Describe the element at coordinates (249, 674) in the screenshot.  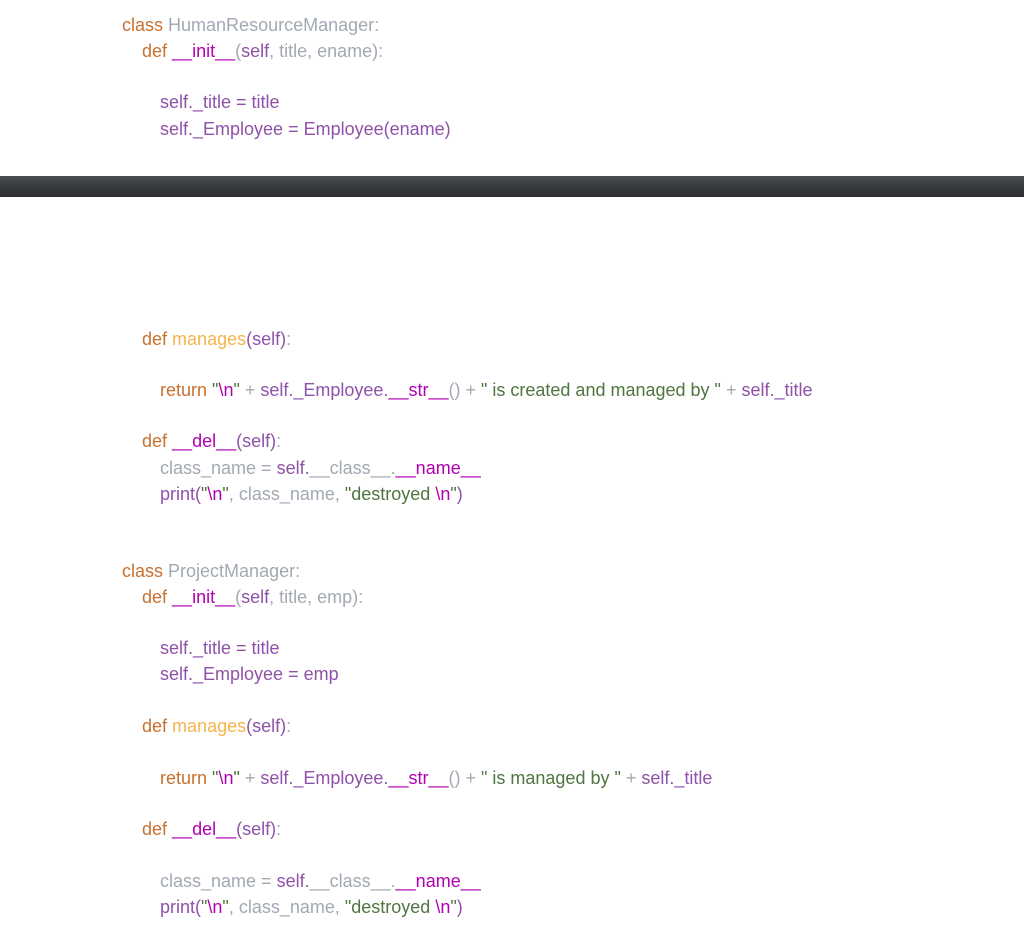
I see `code-line-assign-employee-pm: self._Employee = emp` at that location.